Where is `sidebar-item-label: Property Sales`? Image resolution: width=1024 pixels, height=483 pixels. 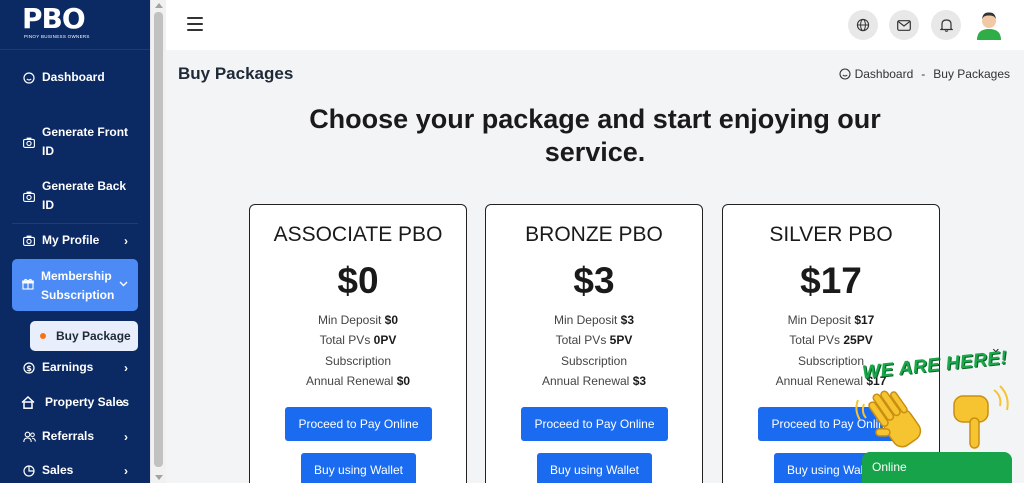 sidebar-item-label: Property Sales is located at coordinates (87, 402).